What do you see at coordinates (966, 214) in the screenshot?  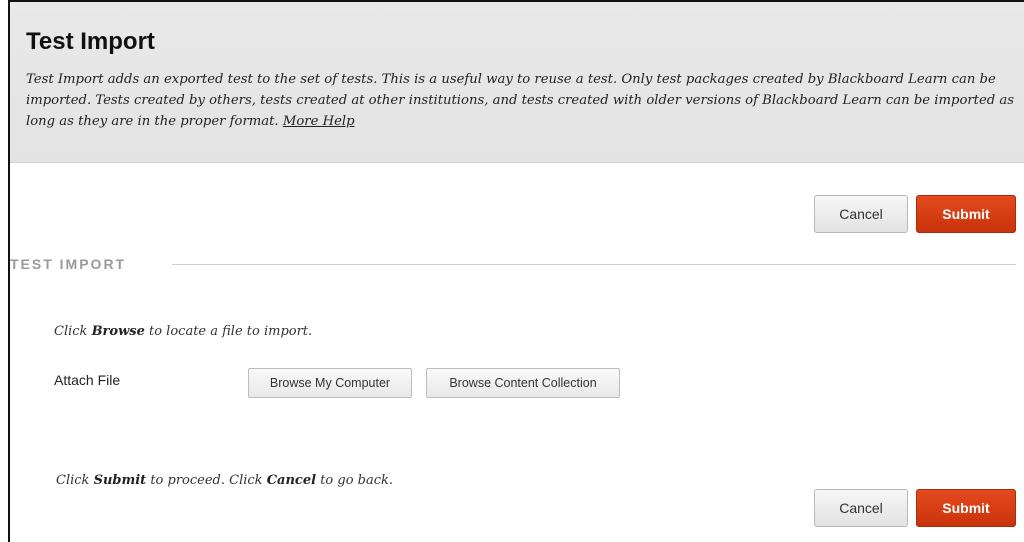 I see `submit-button-top: Submit` at bounding box center [966, 214].